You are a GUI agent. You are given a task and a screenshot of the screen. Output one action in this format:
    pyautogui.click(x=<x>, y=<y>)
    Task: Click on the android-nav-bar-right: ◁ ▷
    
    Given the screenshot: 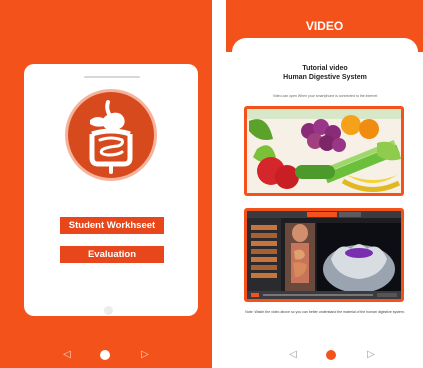 What is the action you would take?
    pyautogui.click(x=324, y=355)
    